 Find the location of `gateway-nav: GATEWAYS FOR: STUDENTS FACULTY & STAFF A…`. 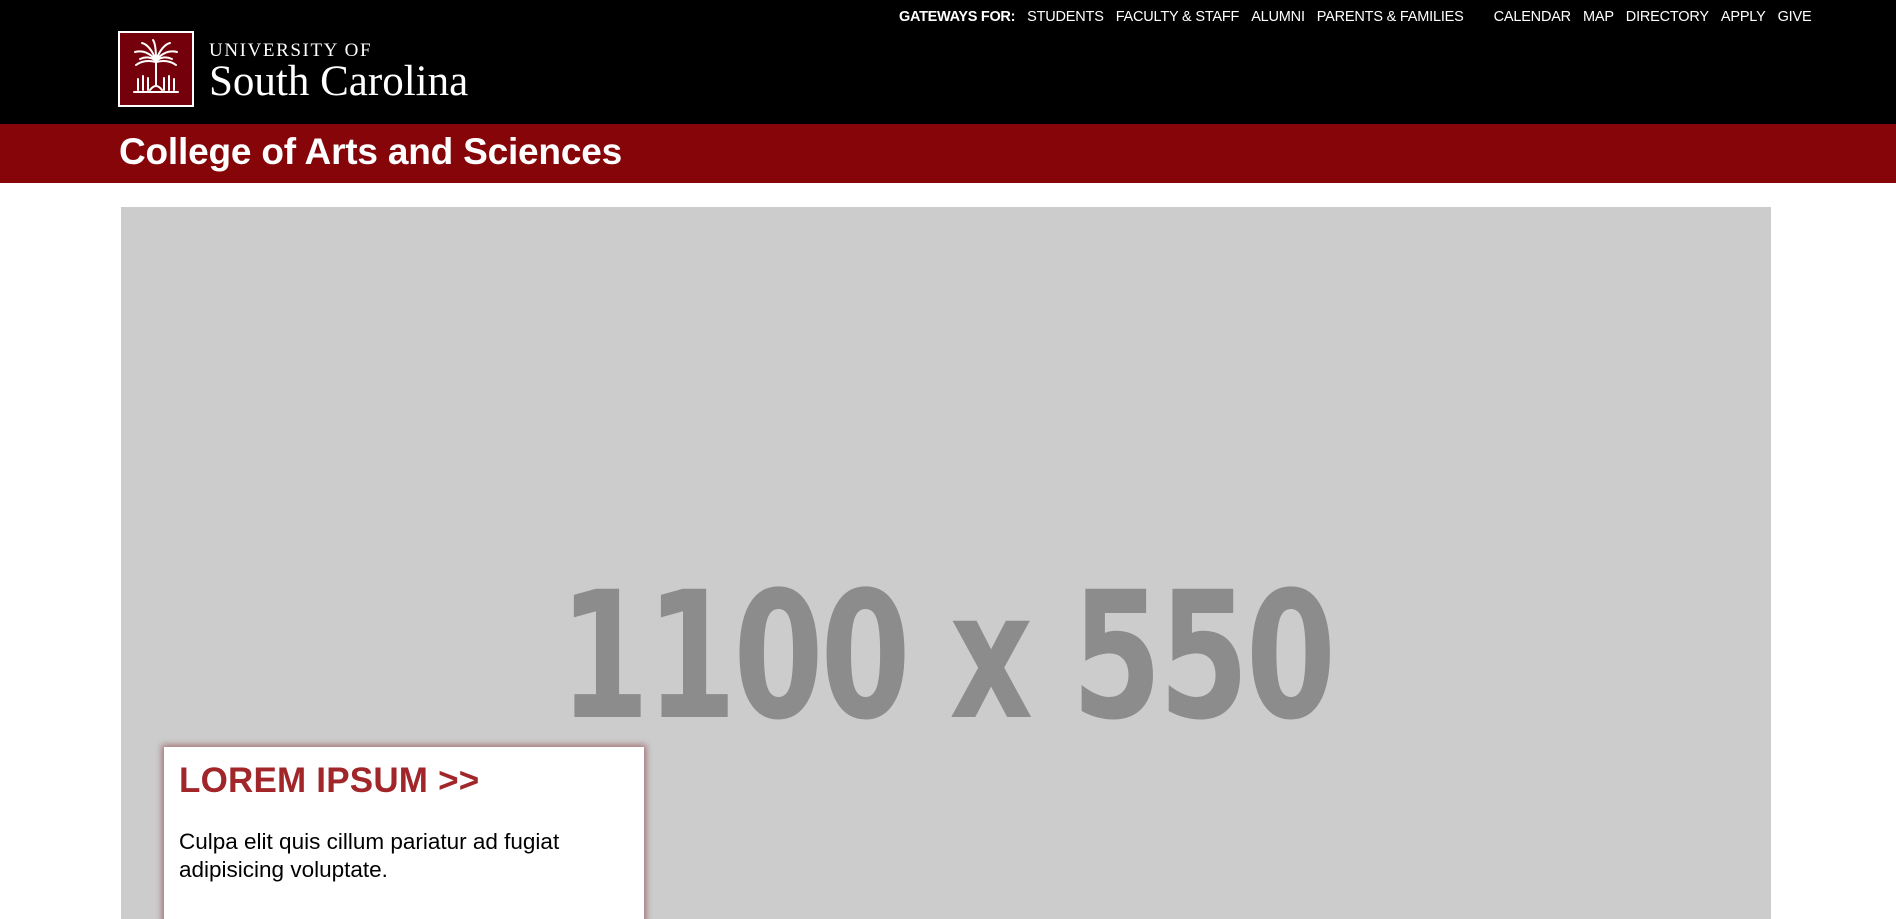

gateway-nav: GATEWAYS FOR: STUDENTS FACULTY & STAFF A… is located at coordinates (1355, 17).